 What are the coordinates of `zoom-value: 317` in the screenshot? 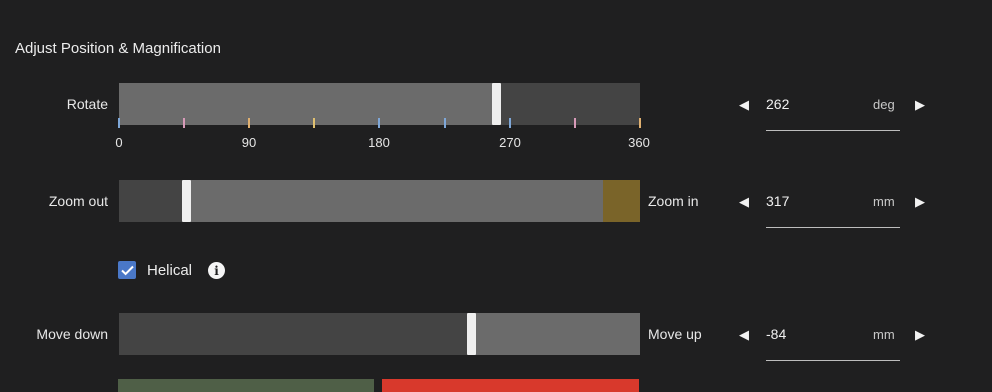 It's located at (777, 201).